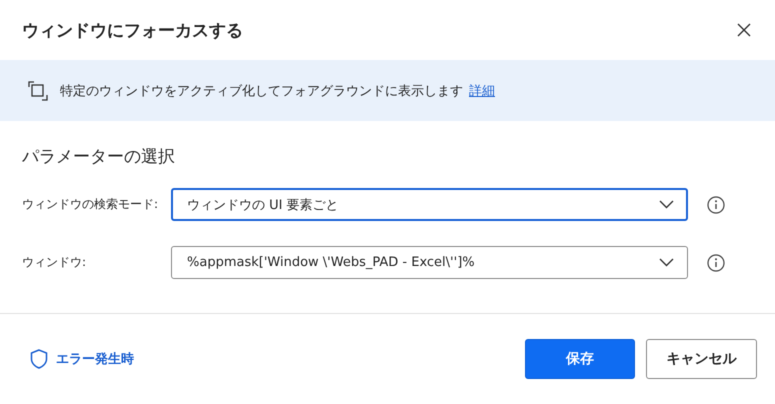  I want to click on dialog-title: ウィンドウにフォーカスする, so click(132, 31).